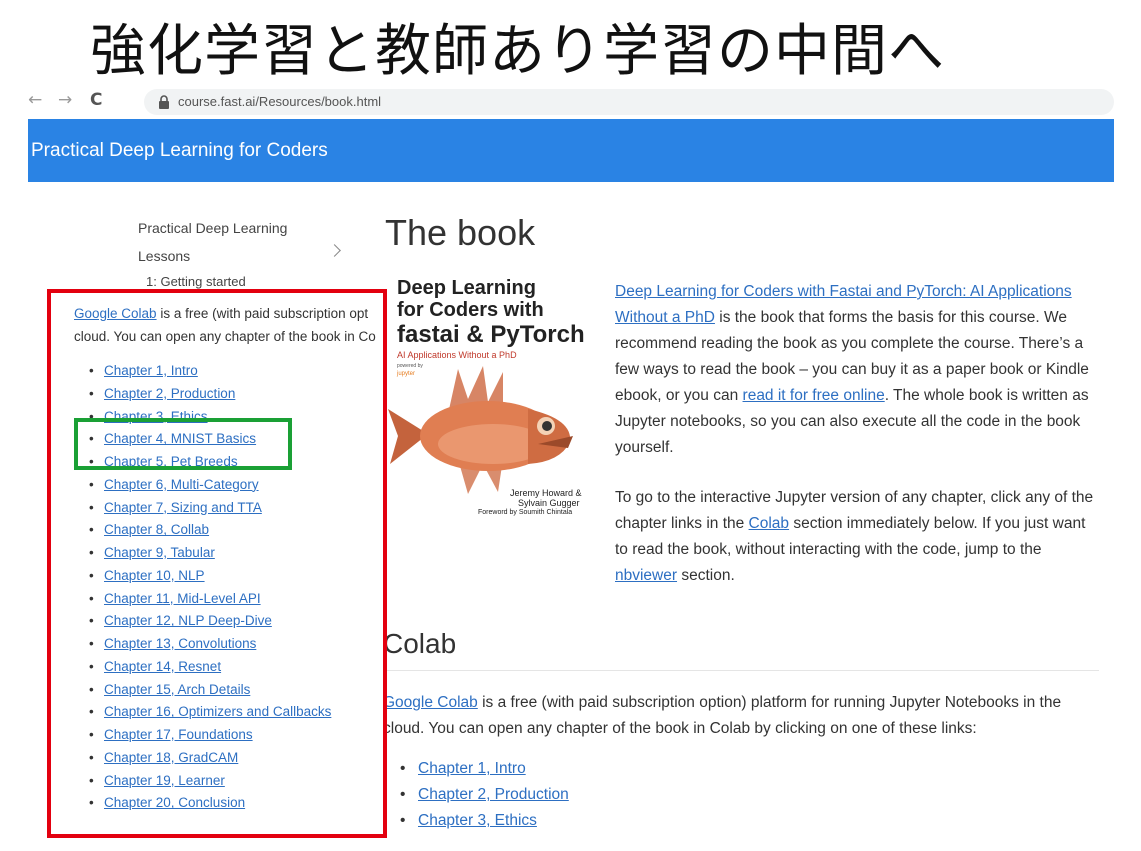 This screenshot has height=851, width=1141. Describe the element at coordinates (183, 444) in the screenshot. I see `green-highlight-box` at that location.